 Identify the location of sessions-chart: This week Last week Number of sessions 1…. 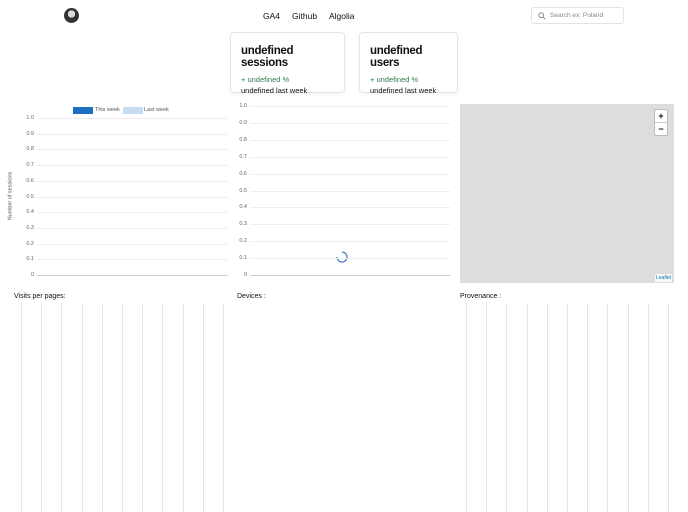
(115, 192).